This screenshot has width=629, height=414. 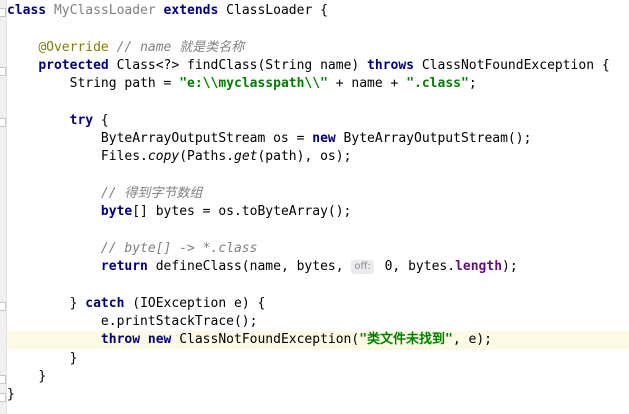 What do you see at coordinates (362, 267) in the screenshot?
I see `parameter-hint: off:` at bounding box center [362, 267].